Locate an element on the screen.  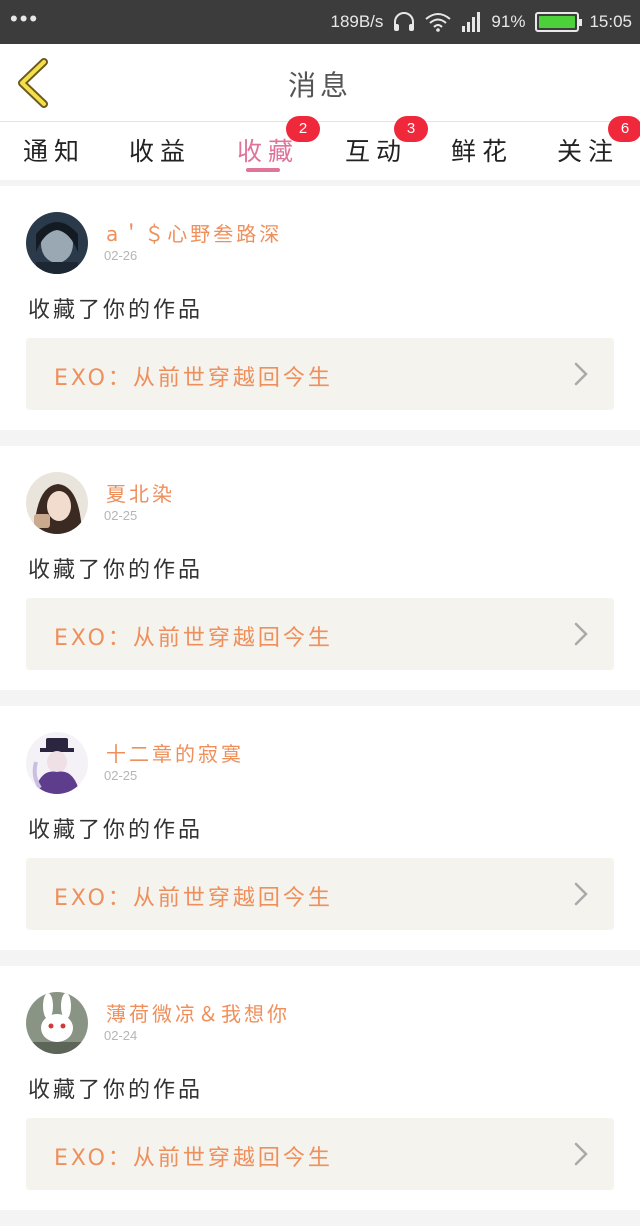
page-title: 消息 is located at coordinates (319, 85).